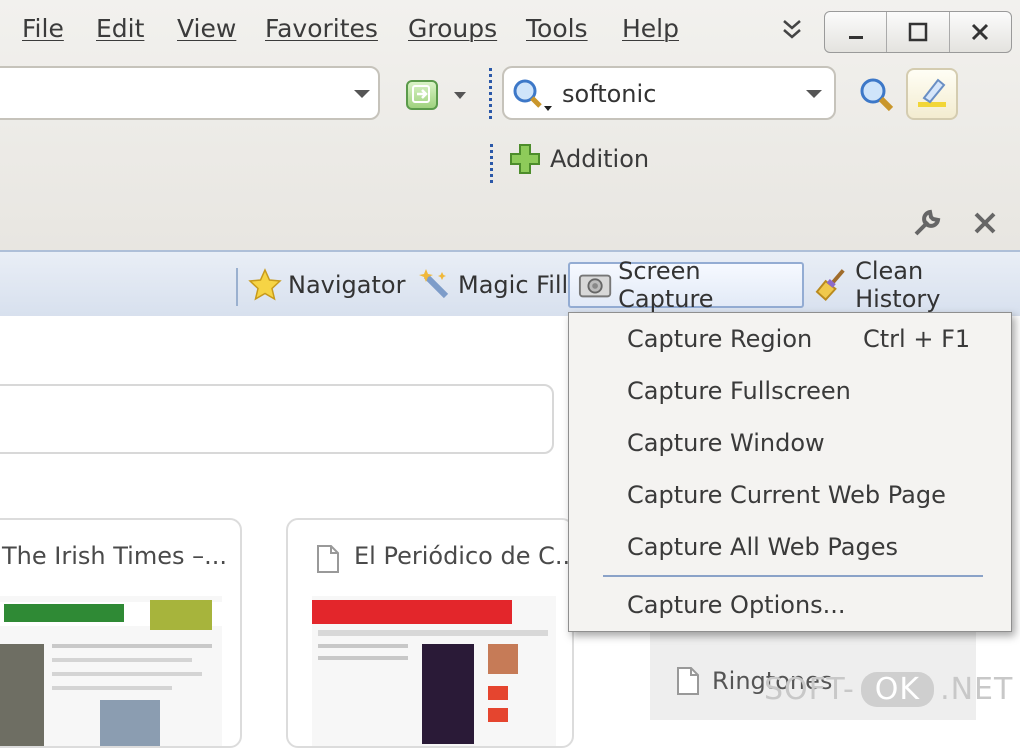  Describe the element at coordinates (609, 94) in the screenshot. I see `search-input: softonic` at that location.